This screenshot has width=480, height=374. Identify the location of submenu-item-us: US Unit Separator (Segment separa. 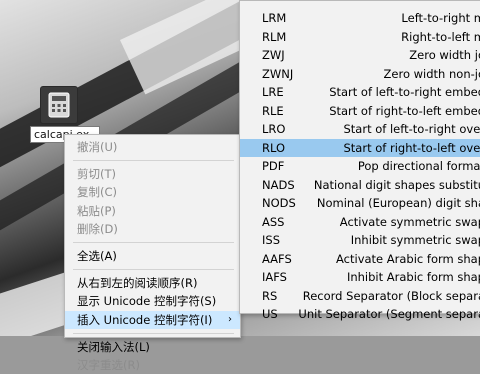
(360, 314).